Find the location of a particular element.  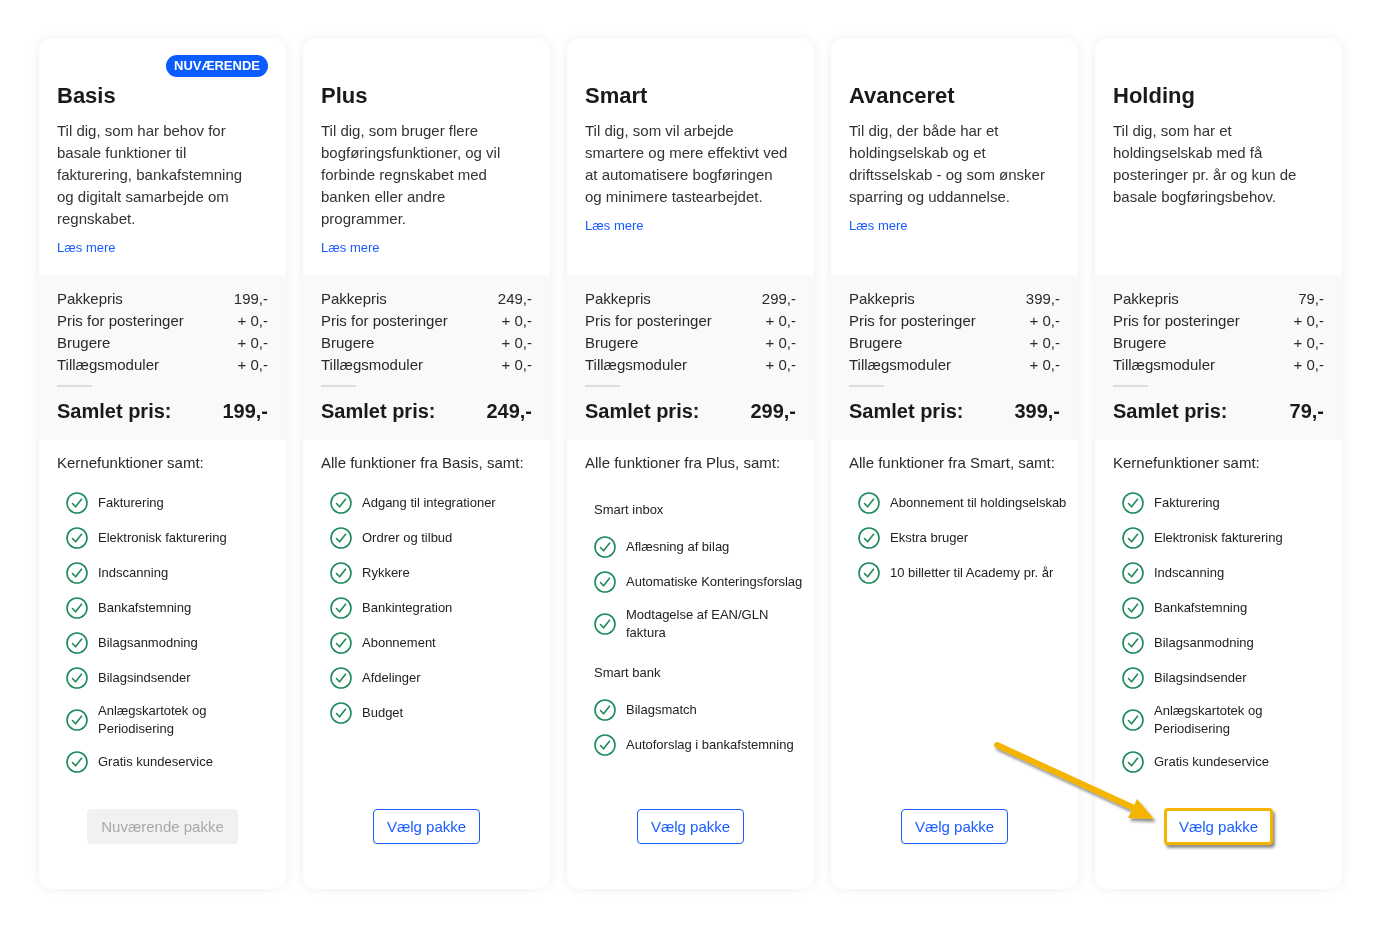

total-value: 249,- is located at coordinates (509, 411).